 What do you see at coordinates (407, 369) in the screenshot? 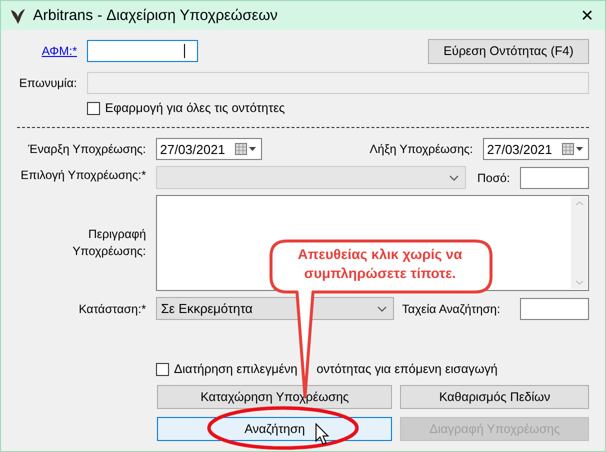
I see `checkbox-label: οντότητας για επόμενη εισαγωγή` at bounding box center [407, 369].